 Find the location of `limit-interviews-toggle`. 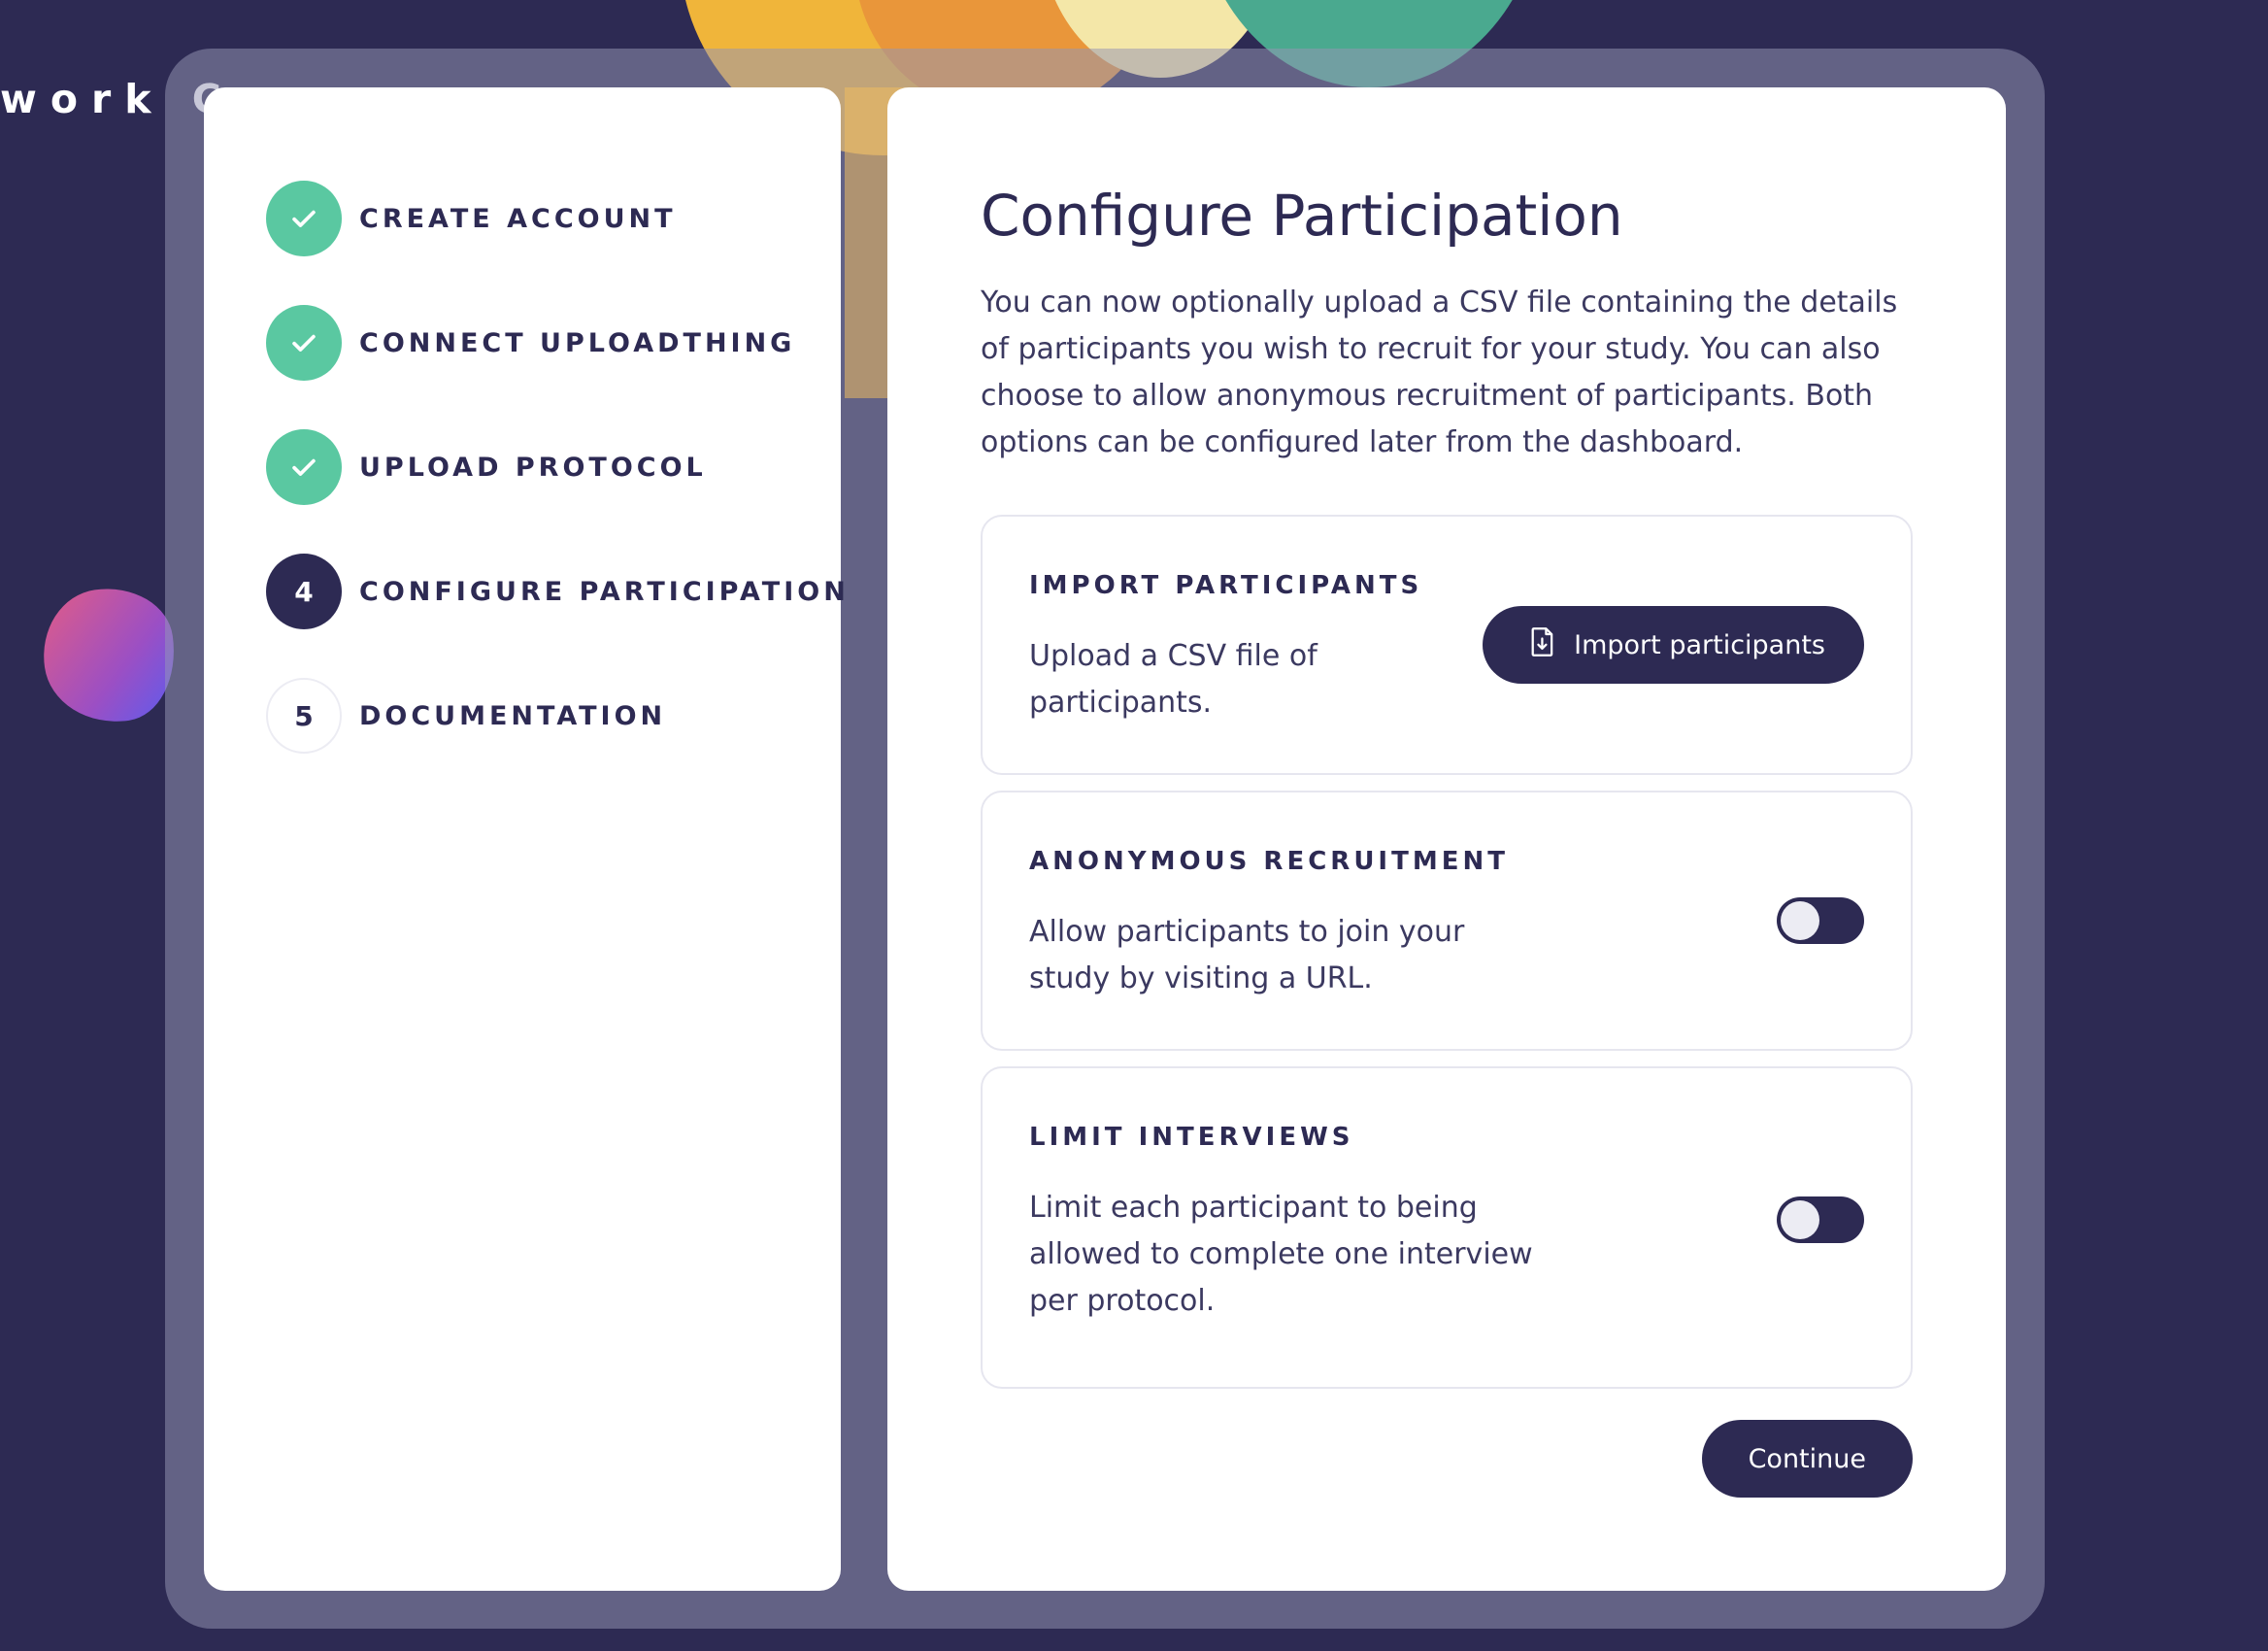

limit-interviews-toggle is located at coordinates (1820, 1219).